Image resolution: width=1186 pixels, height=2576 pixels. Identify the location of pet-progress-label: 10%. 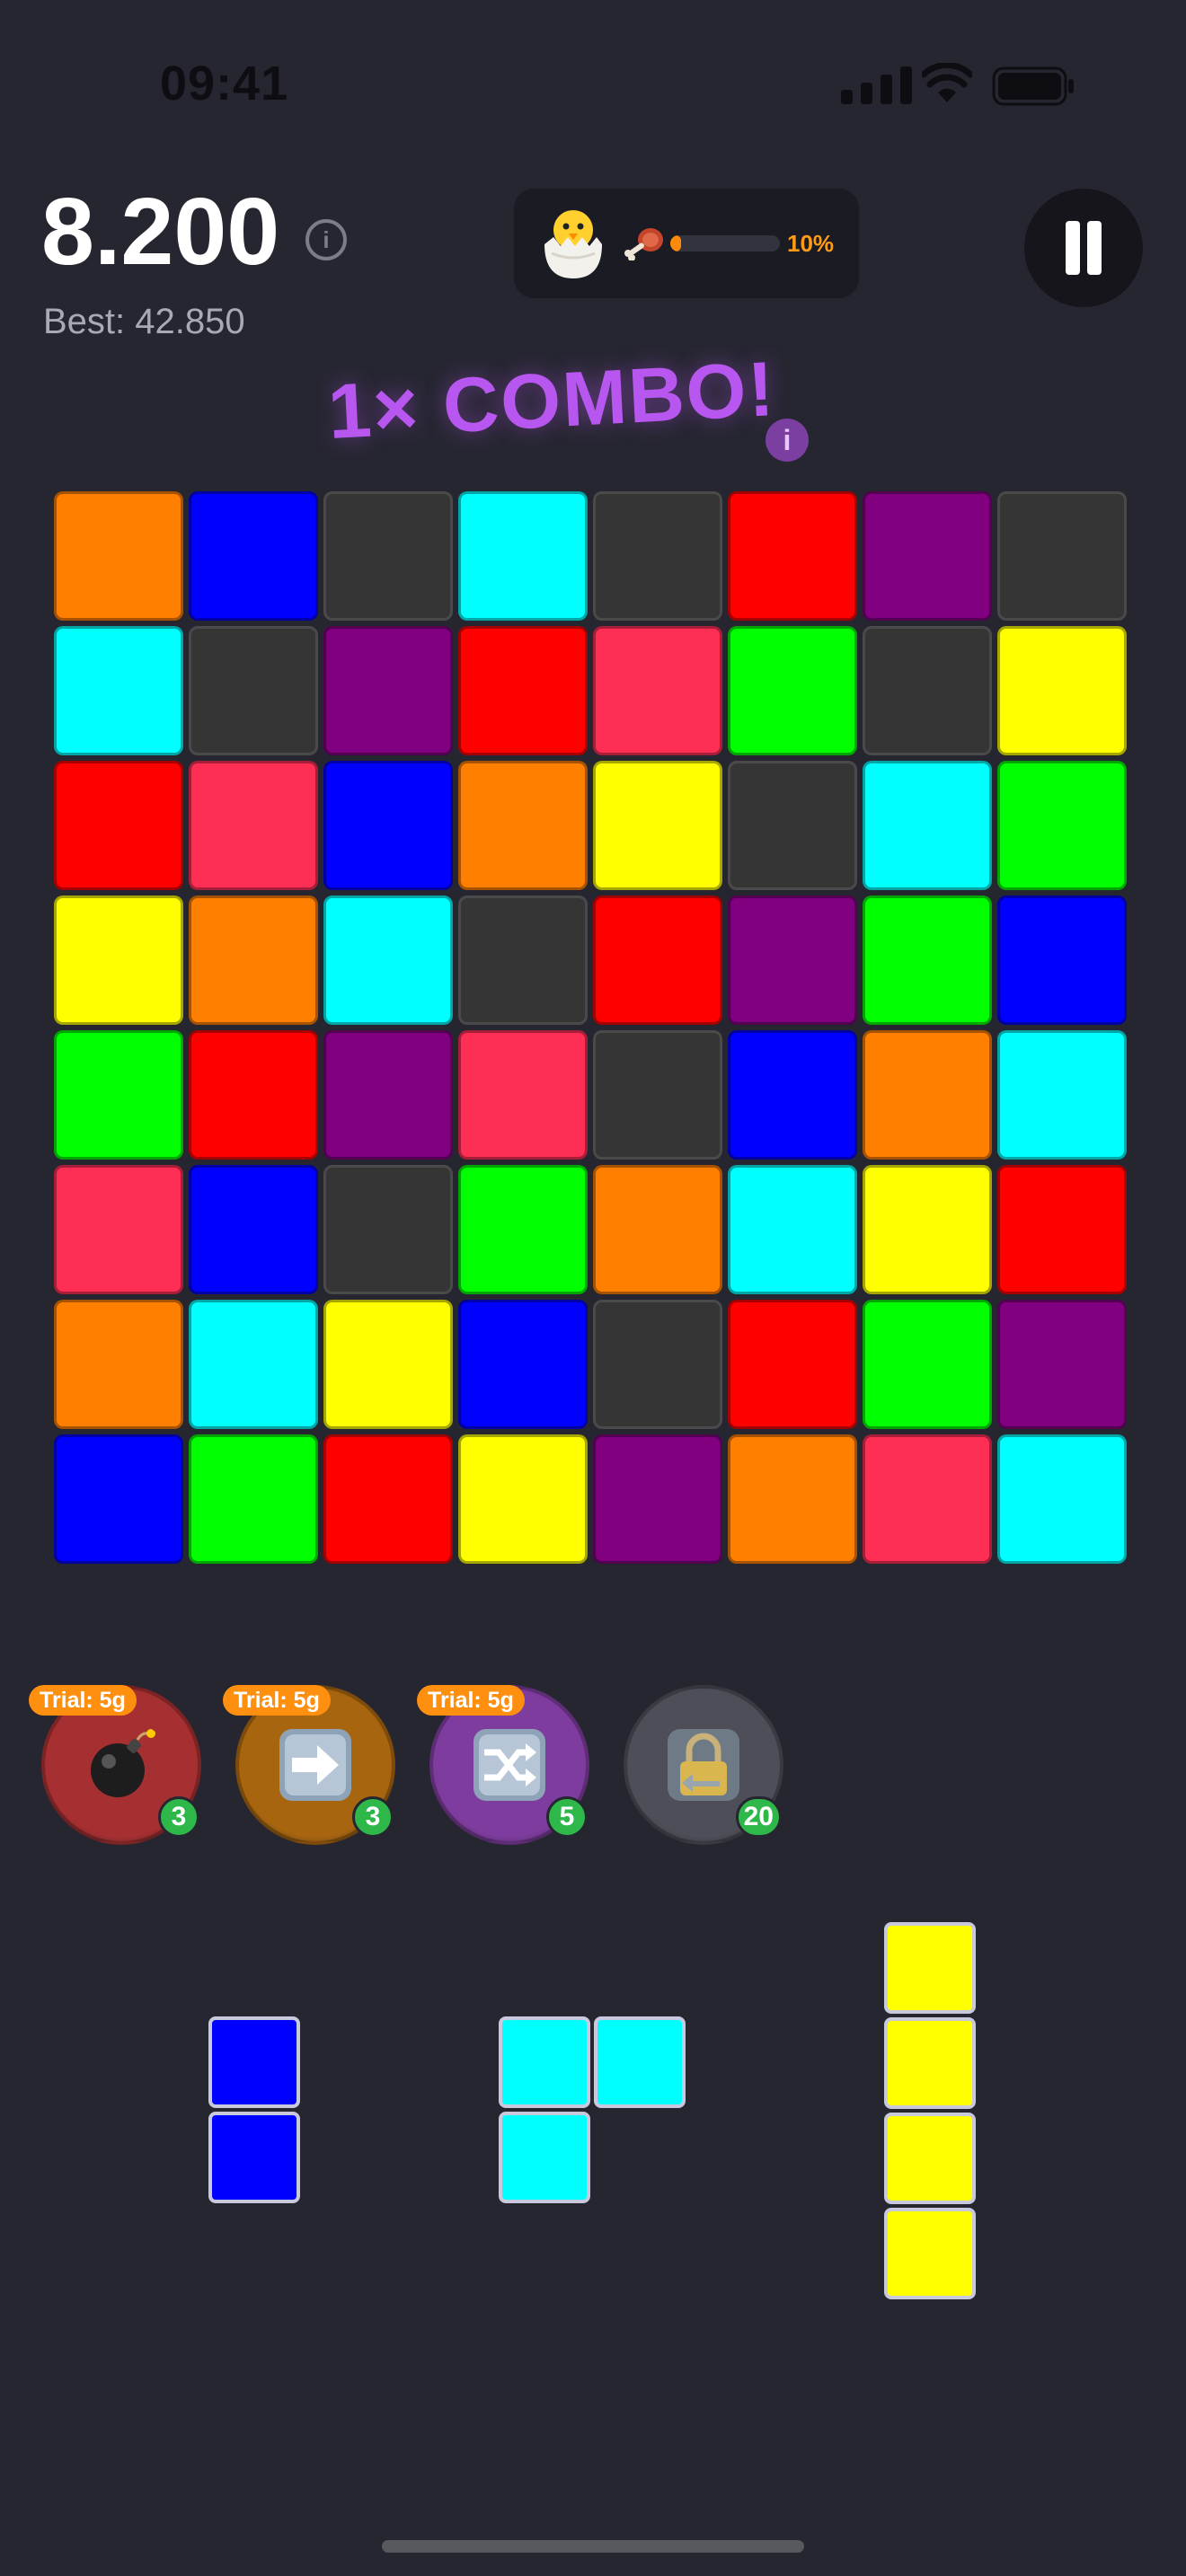
(811, 243).